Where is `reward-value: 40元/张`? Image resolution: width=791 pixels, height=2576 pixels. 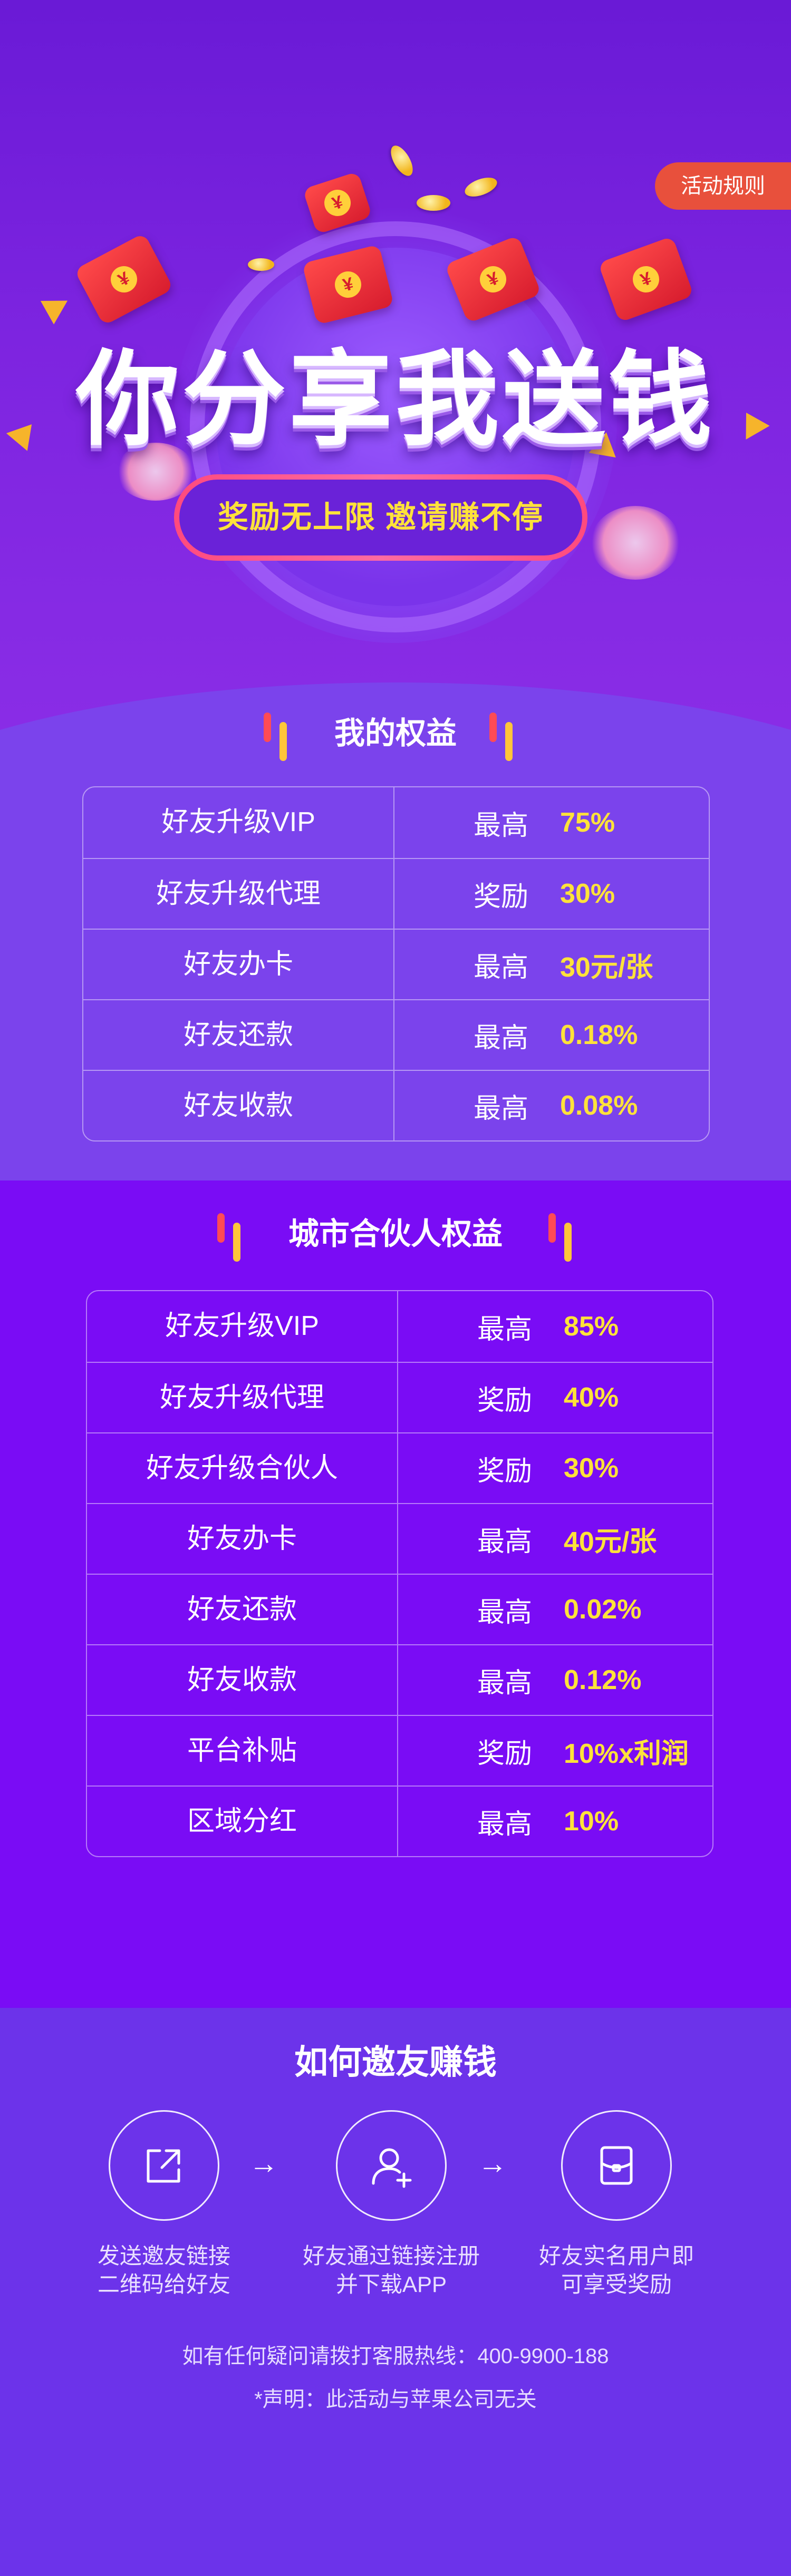 reward-value: 40元/张 is located at coordinates (610, 1541).